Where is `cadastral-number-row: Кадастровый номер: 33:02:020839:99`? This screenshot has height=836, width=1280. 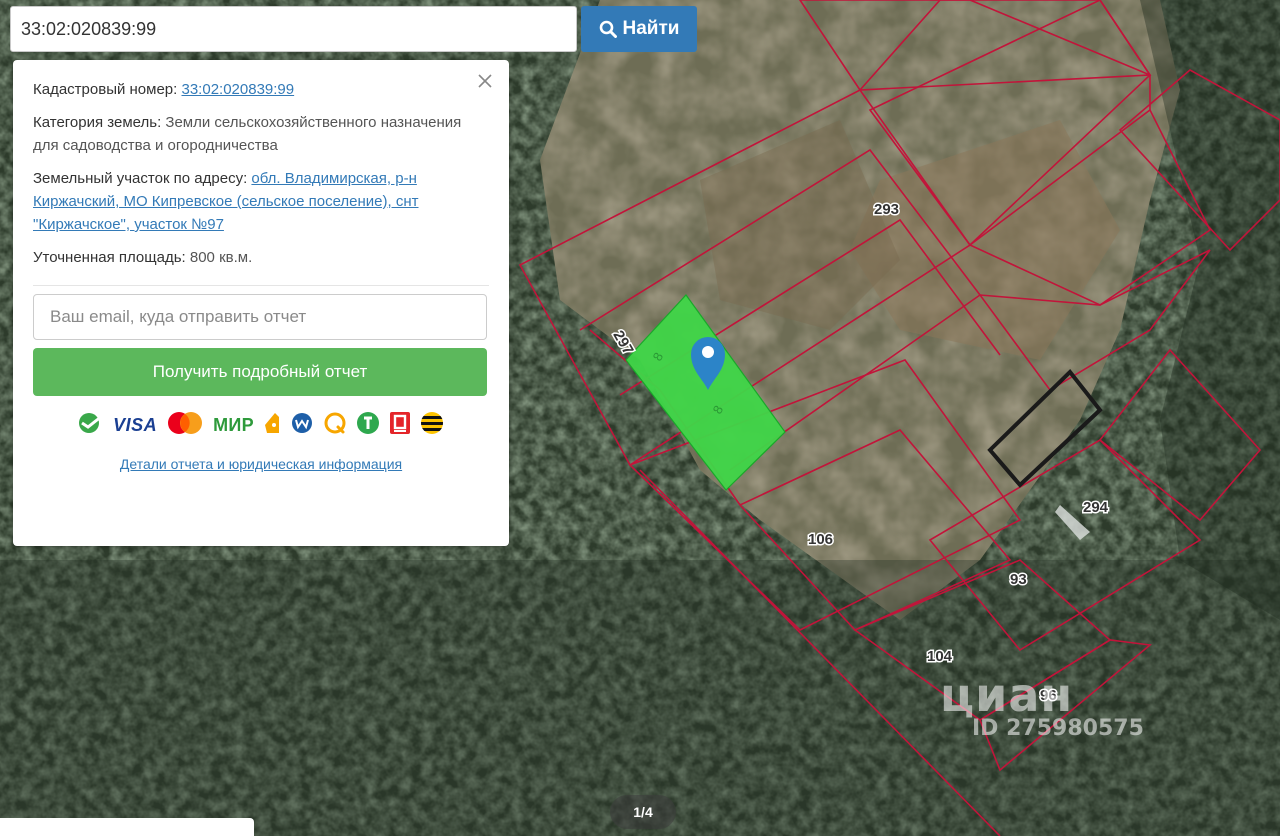
cadastral-number-row: Кадастровый номер: 33:02:020839:99 is located at coordinates (261, 89).